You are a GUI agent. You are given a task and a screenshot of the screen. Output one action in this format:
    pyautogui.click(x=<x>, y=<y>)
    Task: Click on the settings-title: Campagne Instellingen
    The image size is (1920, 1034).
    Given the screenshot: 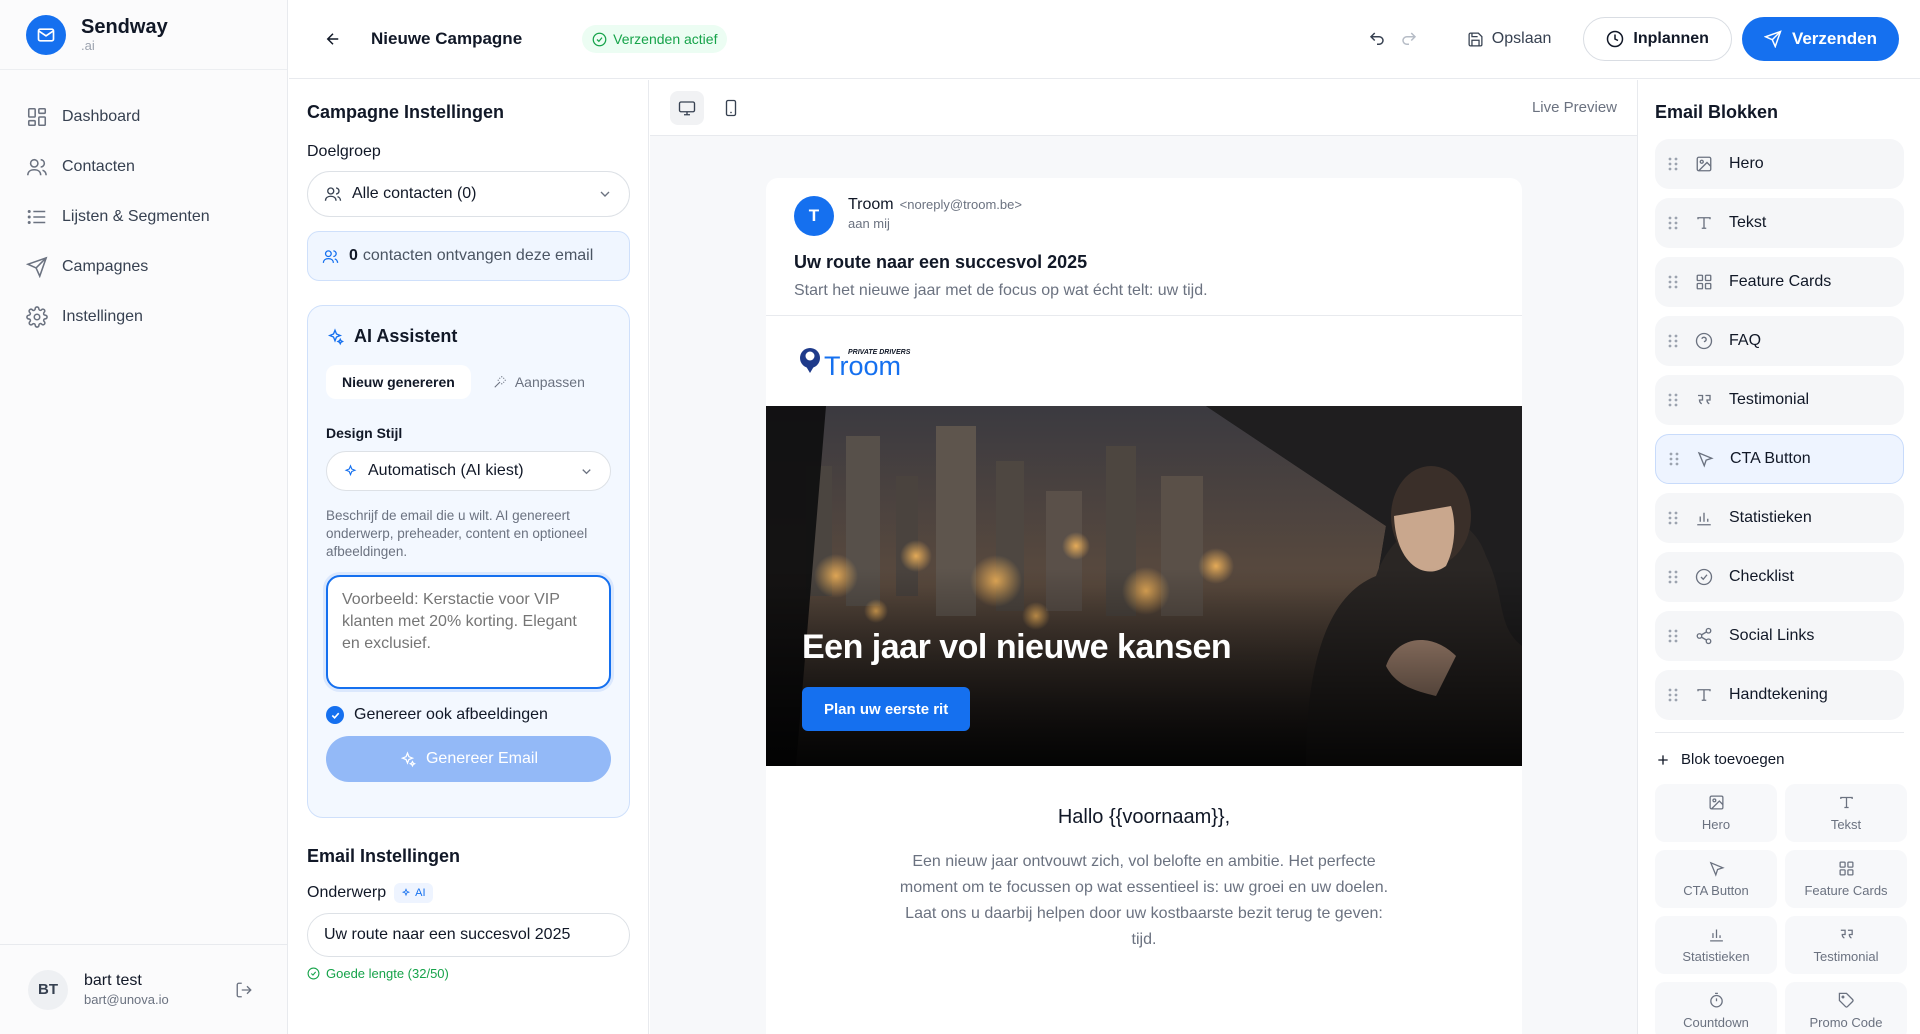 What is the action you would take?
    pyautogui.click(x=406, y=112)
    